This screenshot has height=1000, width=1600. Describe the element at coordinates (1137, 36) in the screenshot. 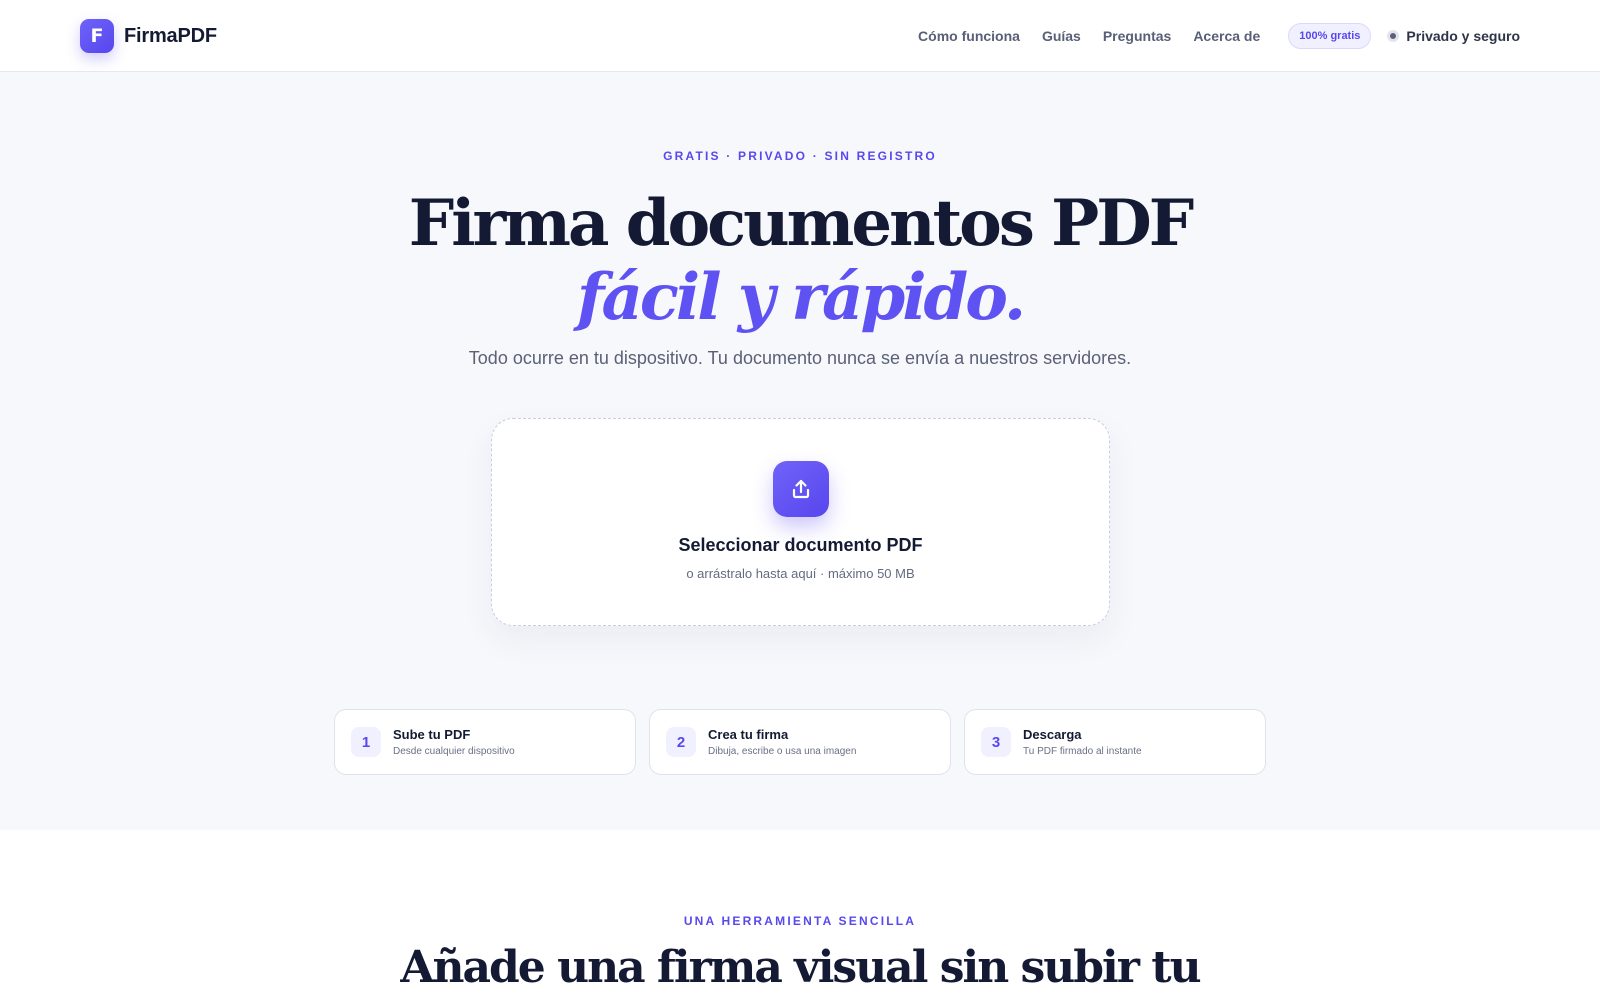

I see `nav-link-preguntas: Preguntas` at that location.